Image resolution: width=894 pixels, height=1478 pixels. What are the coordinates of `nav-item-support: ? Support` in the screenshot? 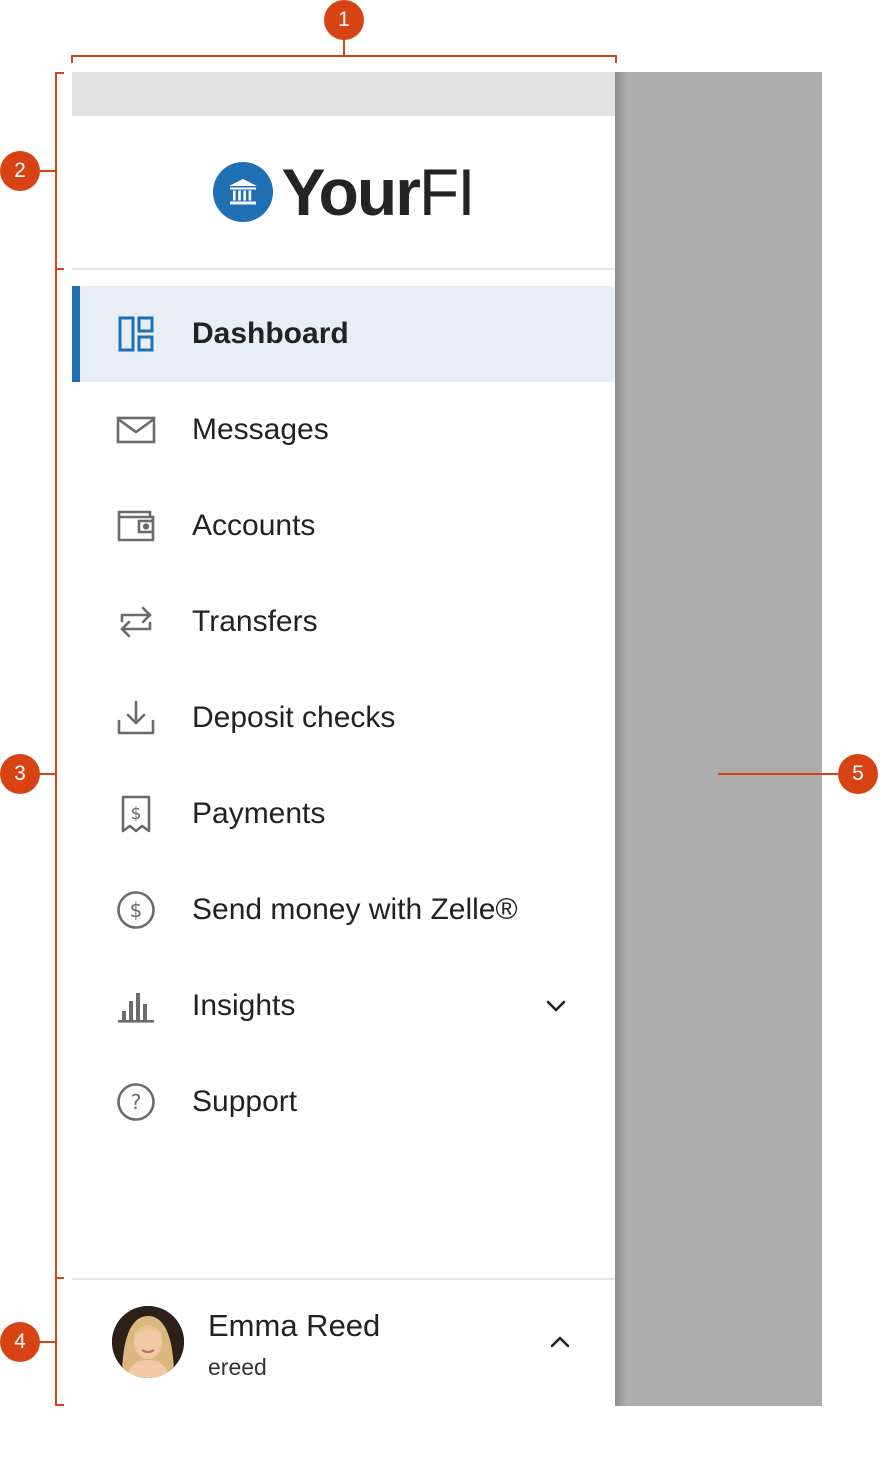 It's located at (343, 1102).